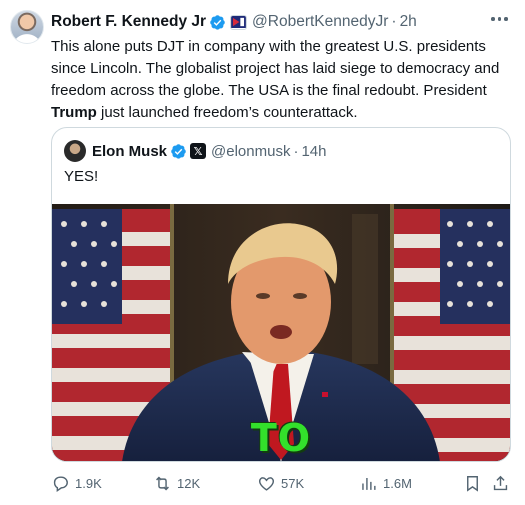 This screenshot has width=525, height=505. What do you see at coordinates (60, 483) in the screenshot?
I see `reply-icon` at bounding box center [60, 483].